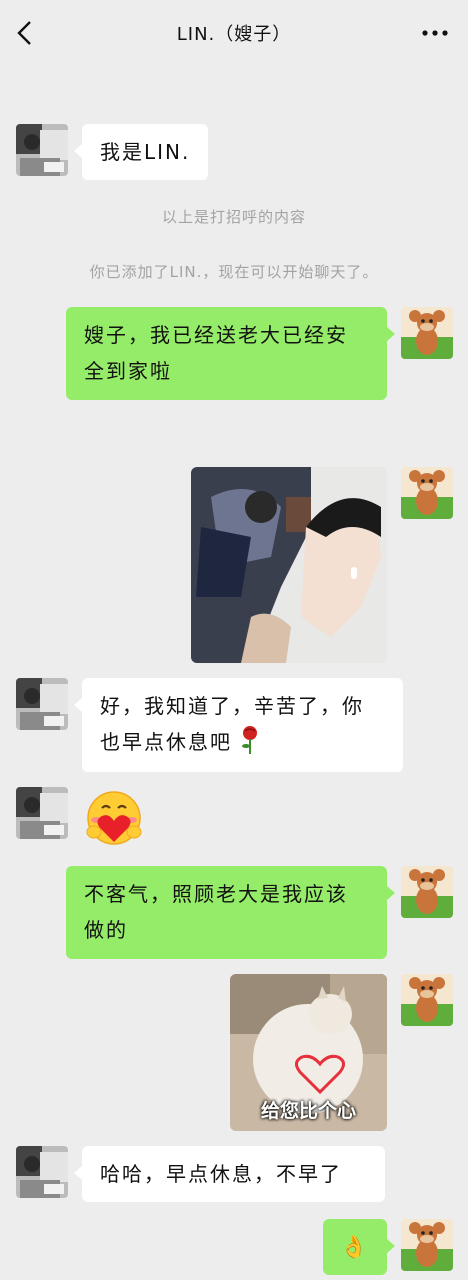 The height and width of the screenshot is (1280, 468). I want to click on rose-emoji, so click(250, 740).